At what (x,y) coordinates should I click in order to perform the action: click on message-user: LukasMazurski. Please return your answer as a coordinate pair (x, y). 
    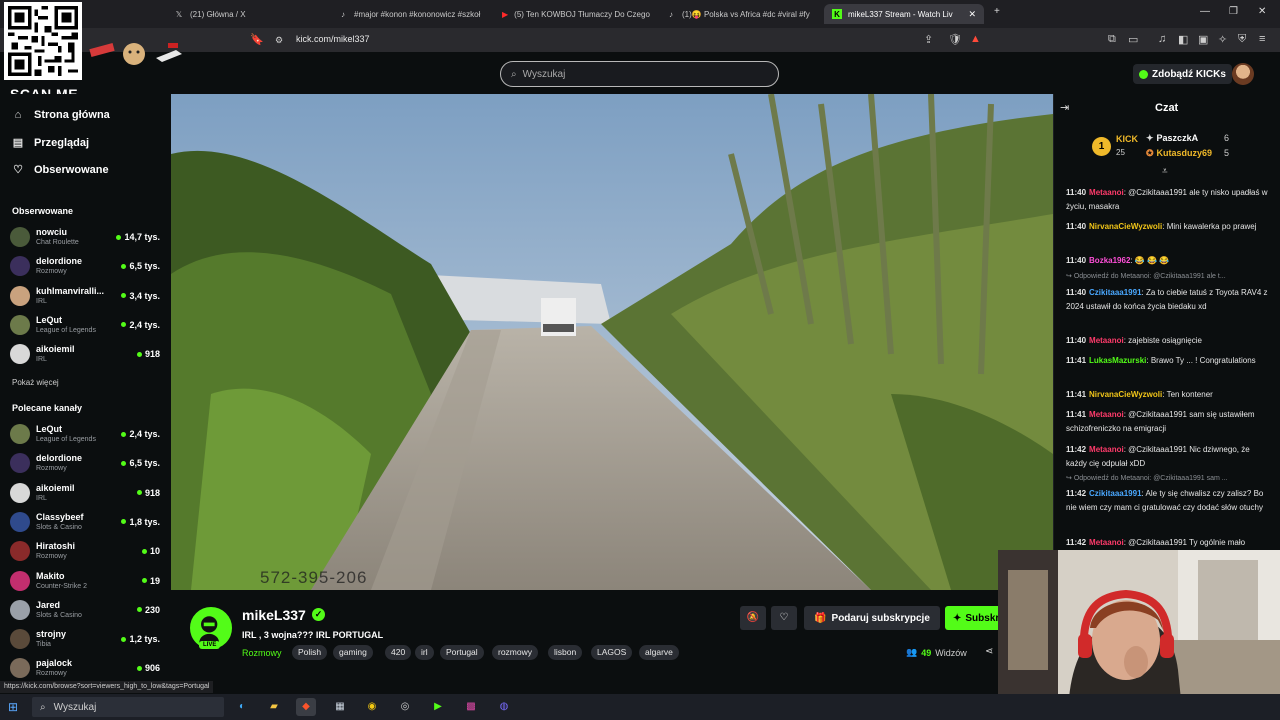
    Looking at the image, I should click on (1117, 360).